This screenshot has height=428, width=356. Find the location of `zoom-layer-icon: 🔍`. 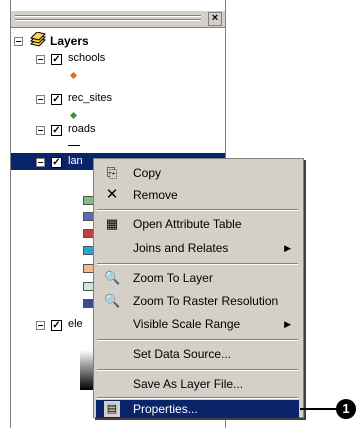

zoom-layer-icon: 🔍 is located at coordinates (112, 277).